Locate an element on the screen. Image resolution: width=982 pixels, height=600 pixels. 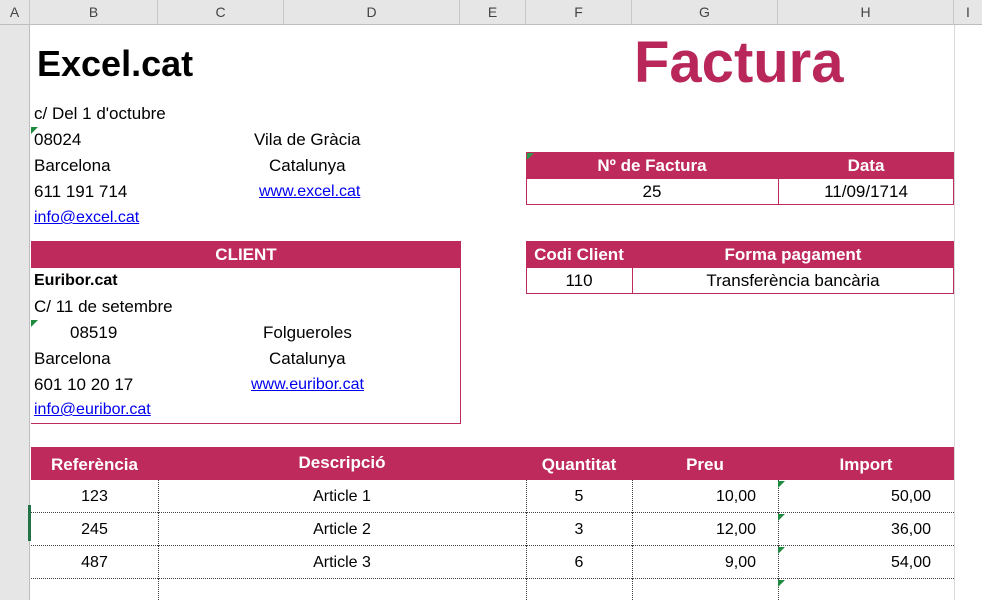
row-description: Article 1 is located at coordinates (342, 496).